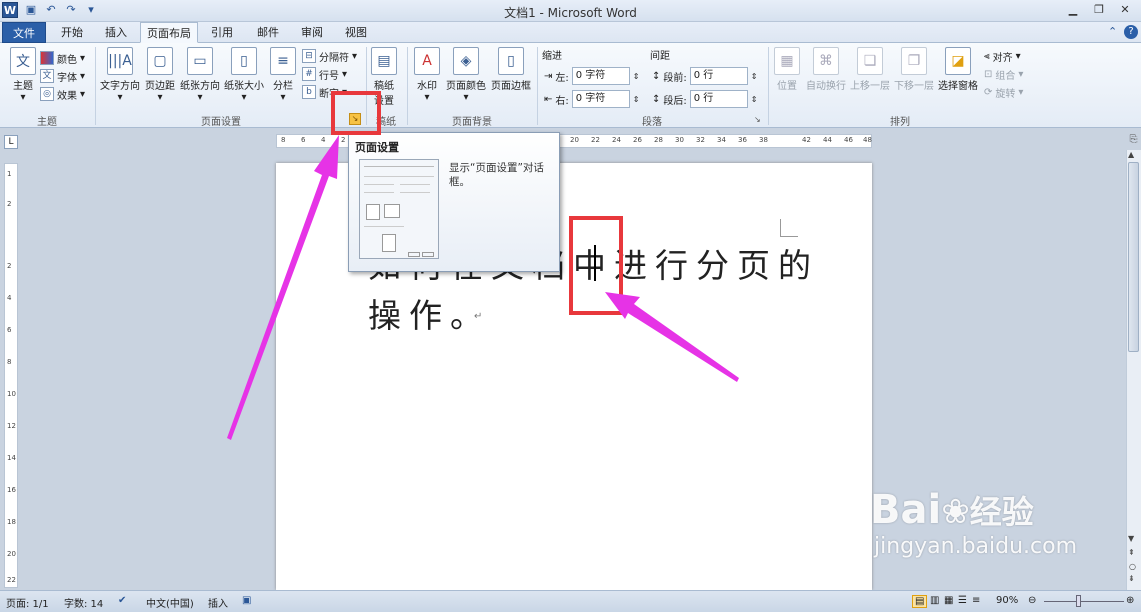 This screenshot has height=612, width=1141. Describe the element at coordinates (976, 546) in the screenshot. I see `watermark-url: jingyan.baidu.com` at that location.